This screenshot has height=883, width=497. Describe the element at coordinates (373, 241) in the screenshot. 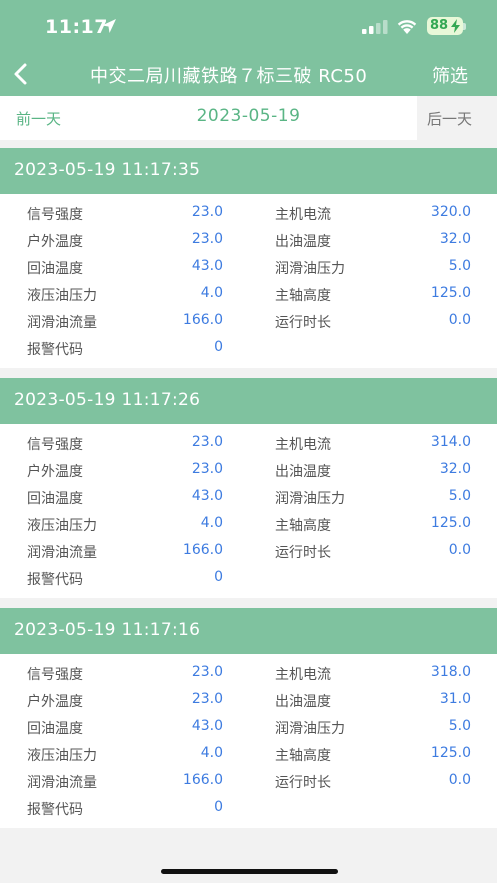

I see `field-outlet-oil-temperature: 出油温度 32.0` at that location.